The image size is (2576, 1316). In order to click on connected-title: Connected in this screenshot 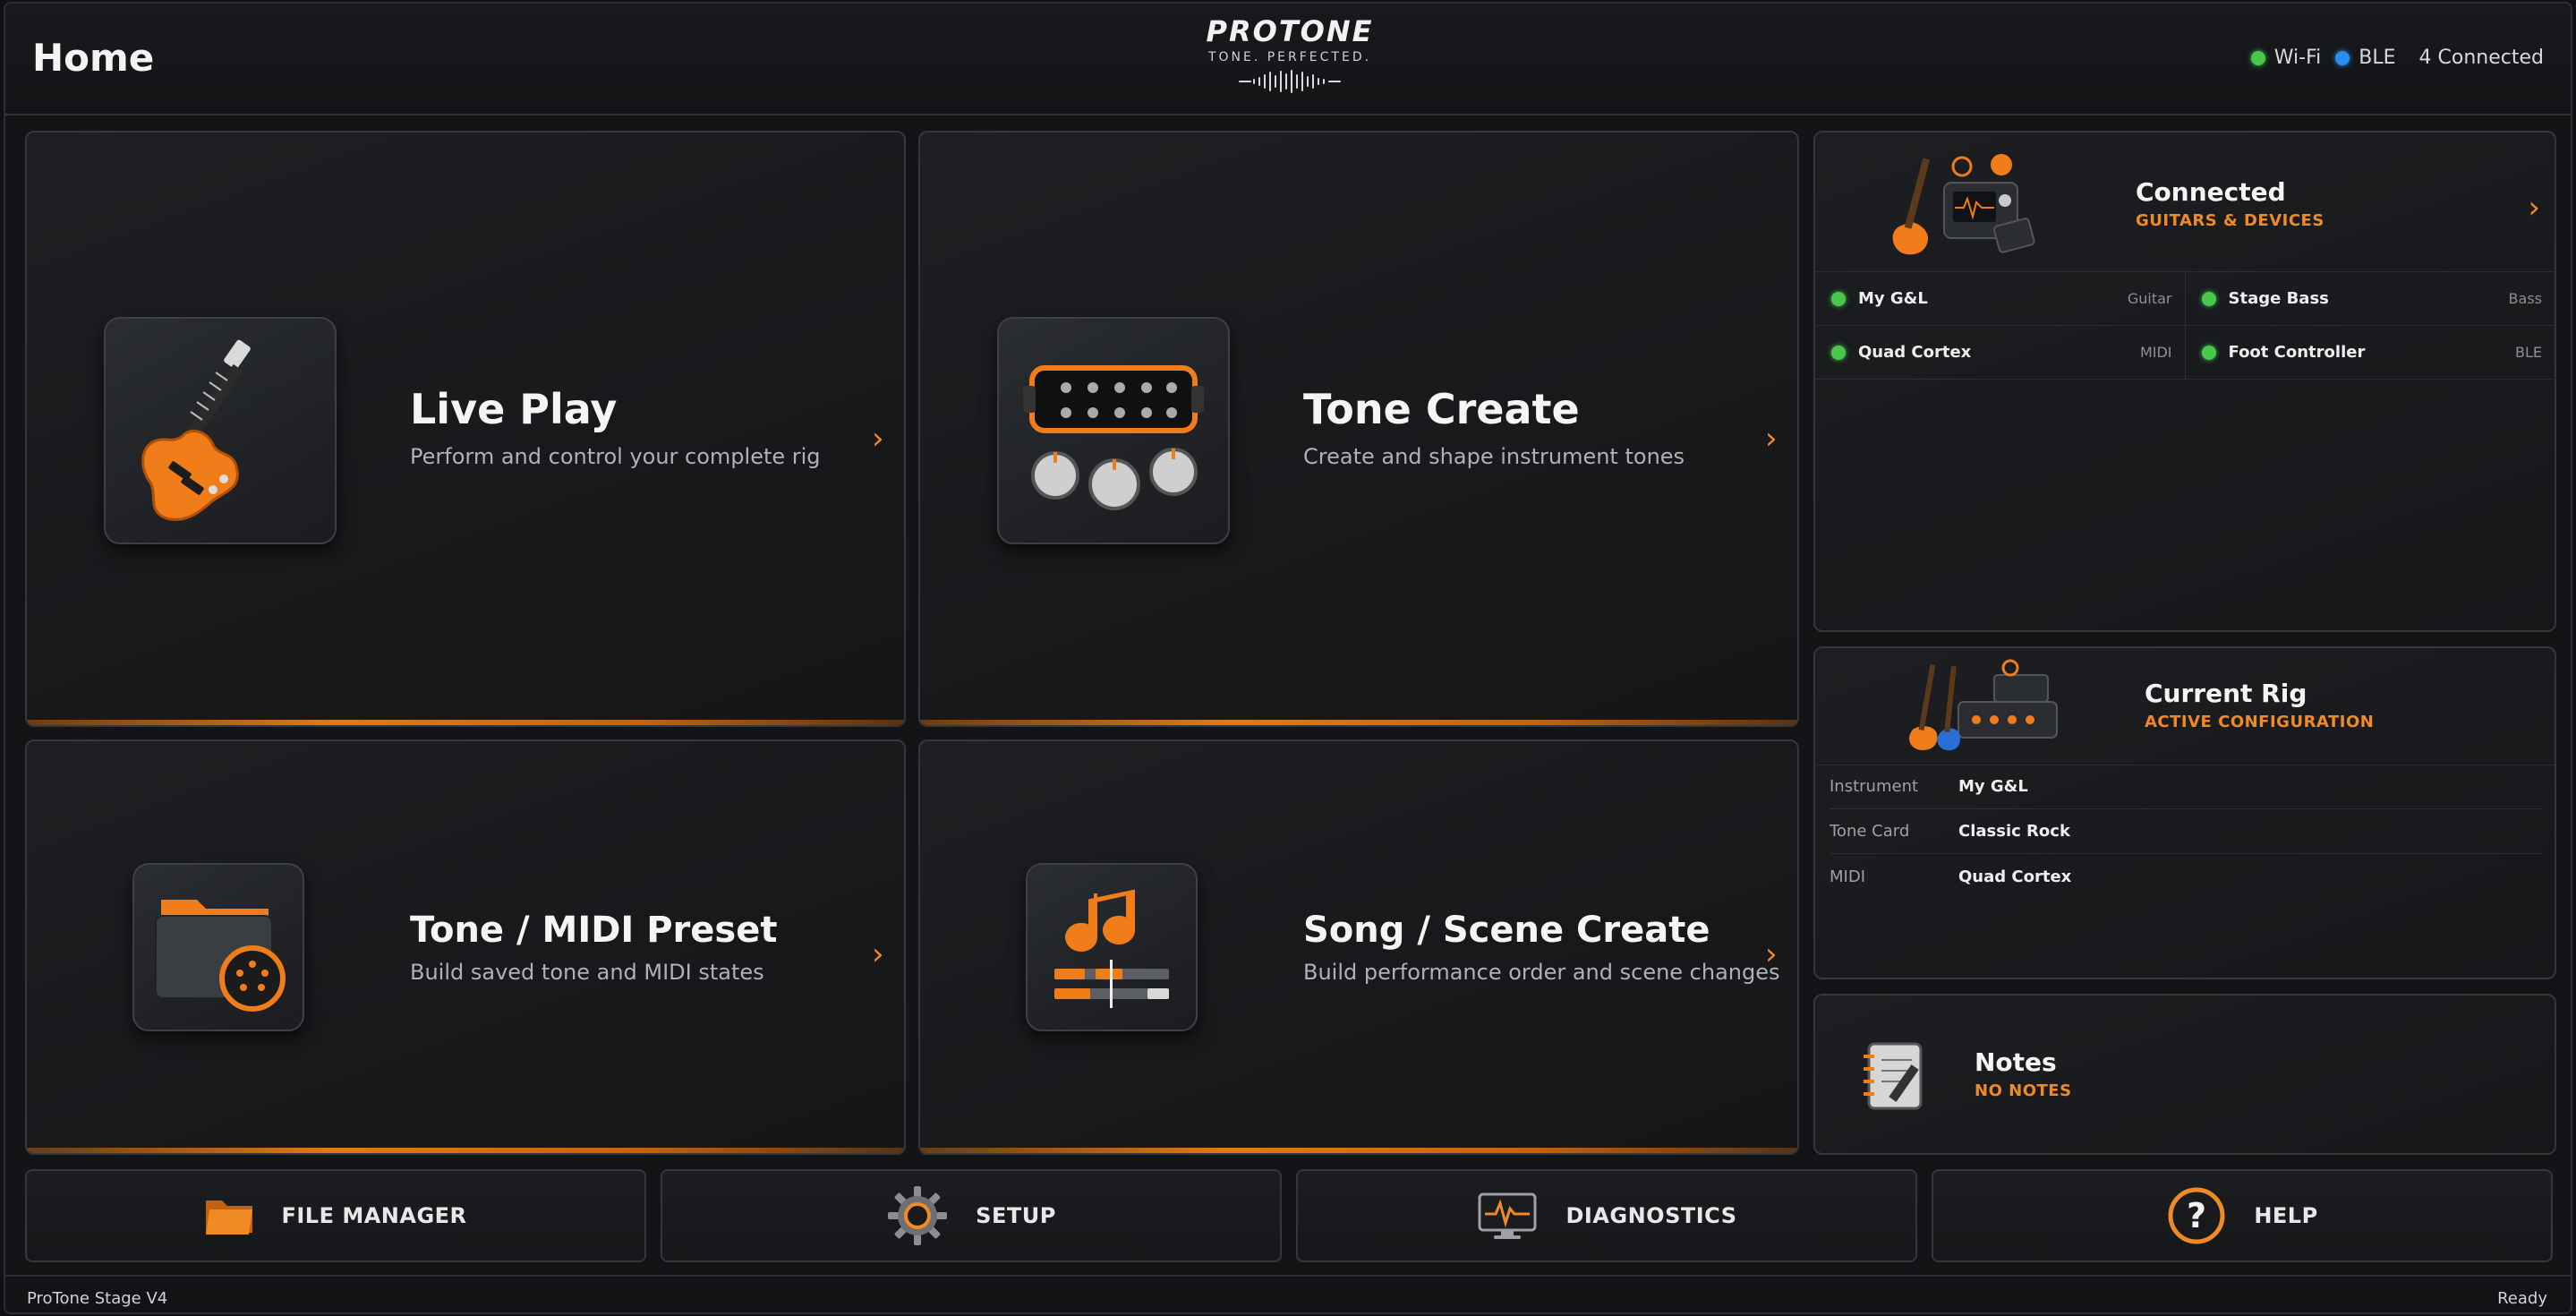, I will do `click(2211, 192)`.